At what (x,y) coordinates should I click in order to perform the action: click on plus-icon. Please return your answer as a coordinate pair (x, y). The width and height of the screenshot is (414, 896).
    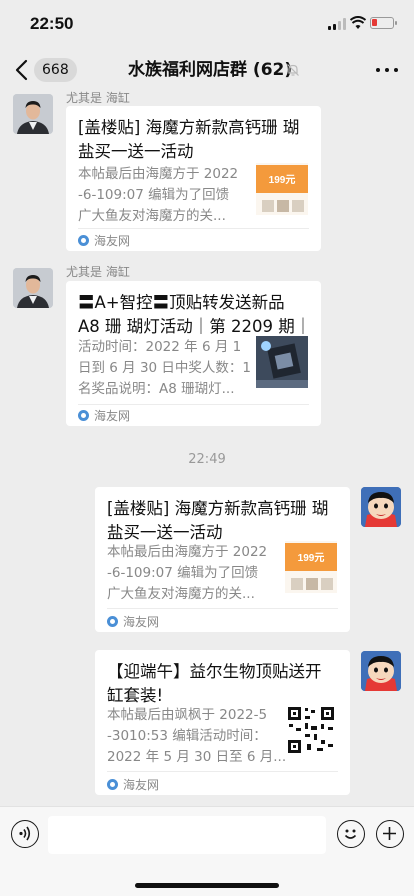
    Looking at the image, I should click on (390, 834).